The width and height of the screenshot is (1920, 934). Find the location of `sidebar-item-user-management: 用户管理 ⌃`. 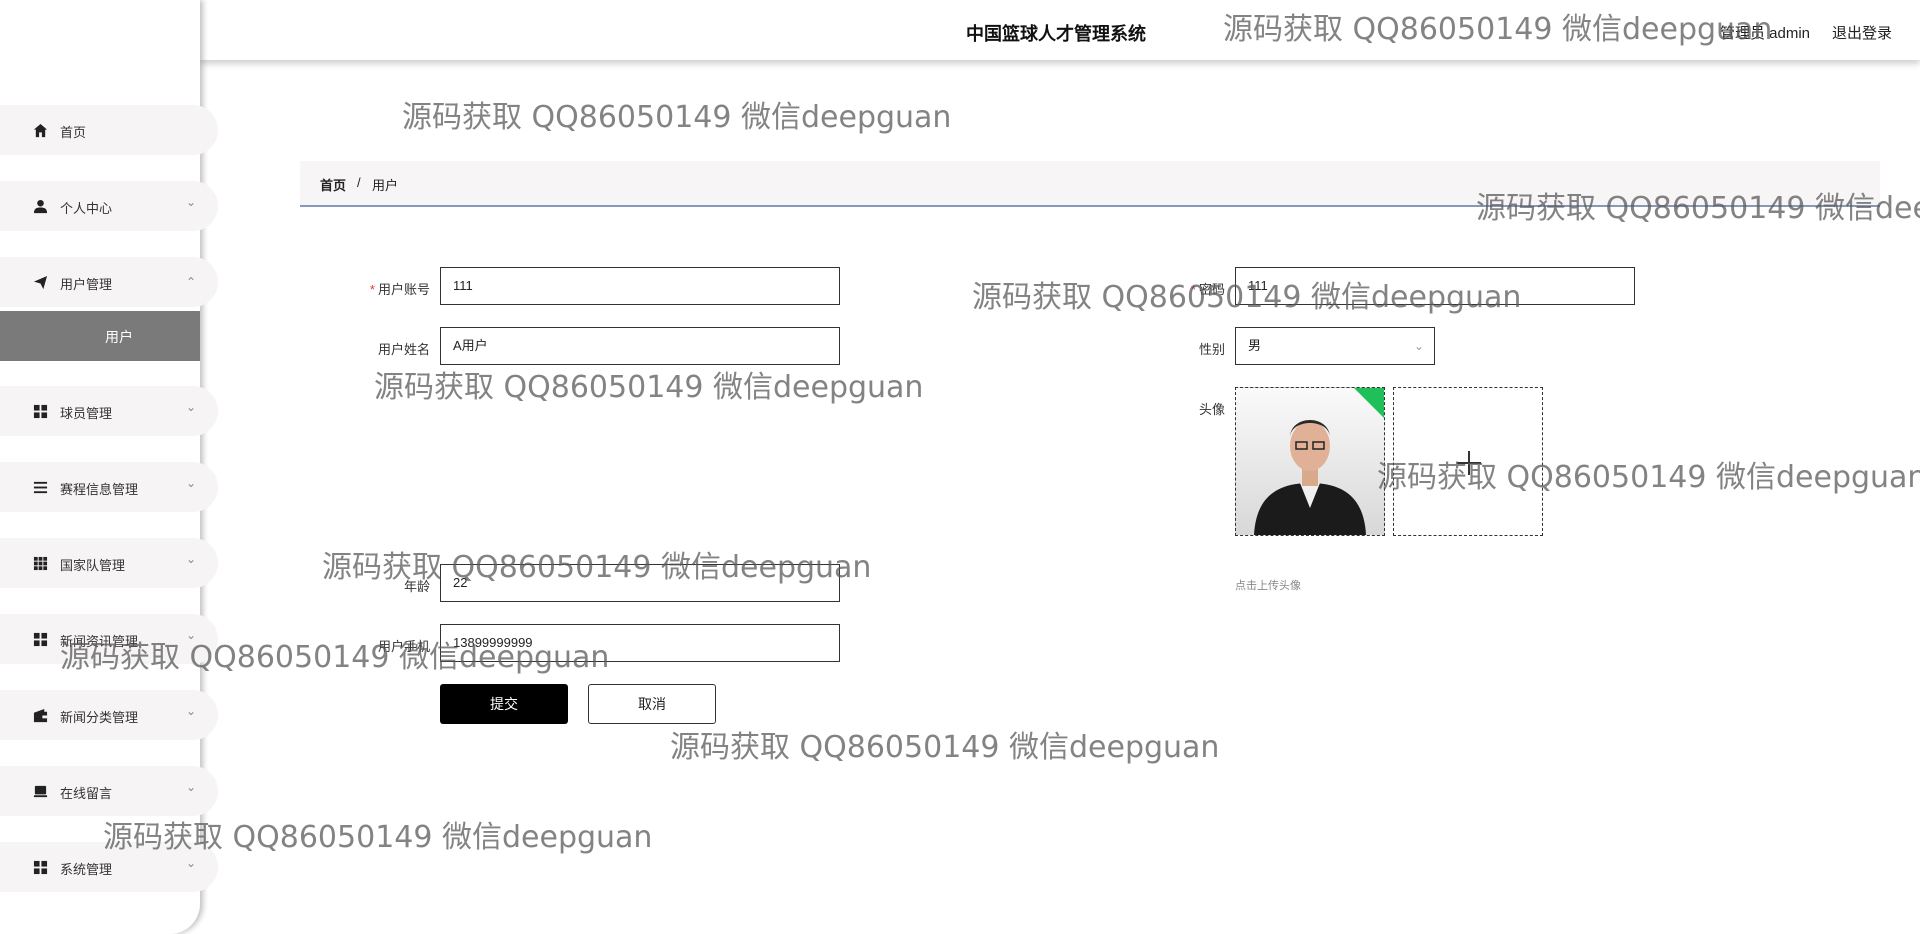

sidebar-item-user-management: 用户管理 ⌃ is located at coordinates (109, 282).